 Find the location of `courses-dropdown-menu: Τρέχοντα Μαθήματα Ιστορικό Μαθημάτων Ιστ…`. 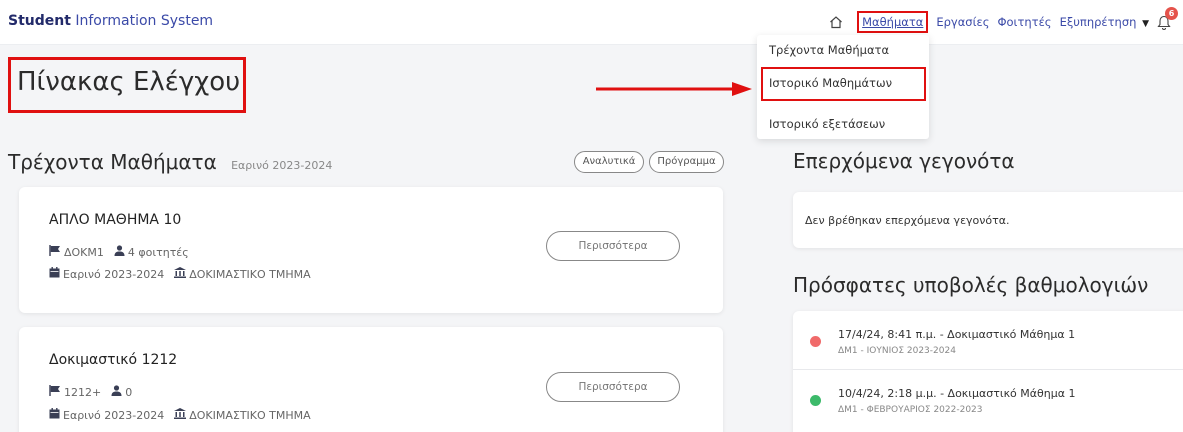

courses-dropdown-menu: Τρέχοντα Μαθήματα Ιστορικό Μαθημάτων Ιστ… is located at coordinates (843, 87).